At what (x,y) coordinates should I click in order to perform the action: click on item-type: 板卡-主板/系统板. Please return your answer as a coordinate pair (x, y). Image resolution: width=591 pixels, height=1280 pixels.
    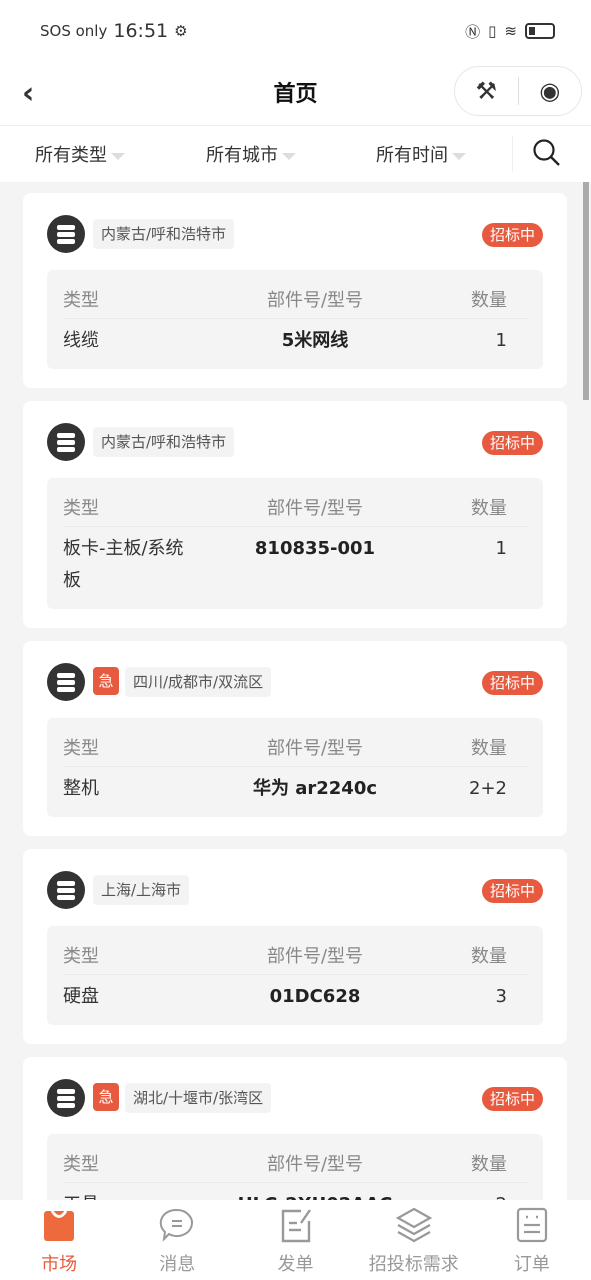
    Looking at the image, I should click on (123, 564).